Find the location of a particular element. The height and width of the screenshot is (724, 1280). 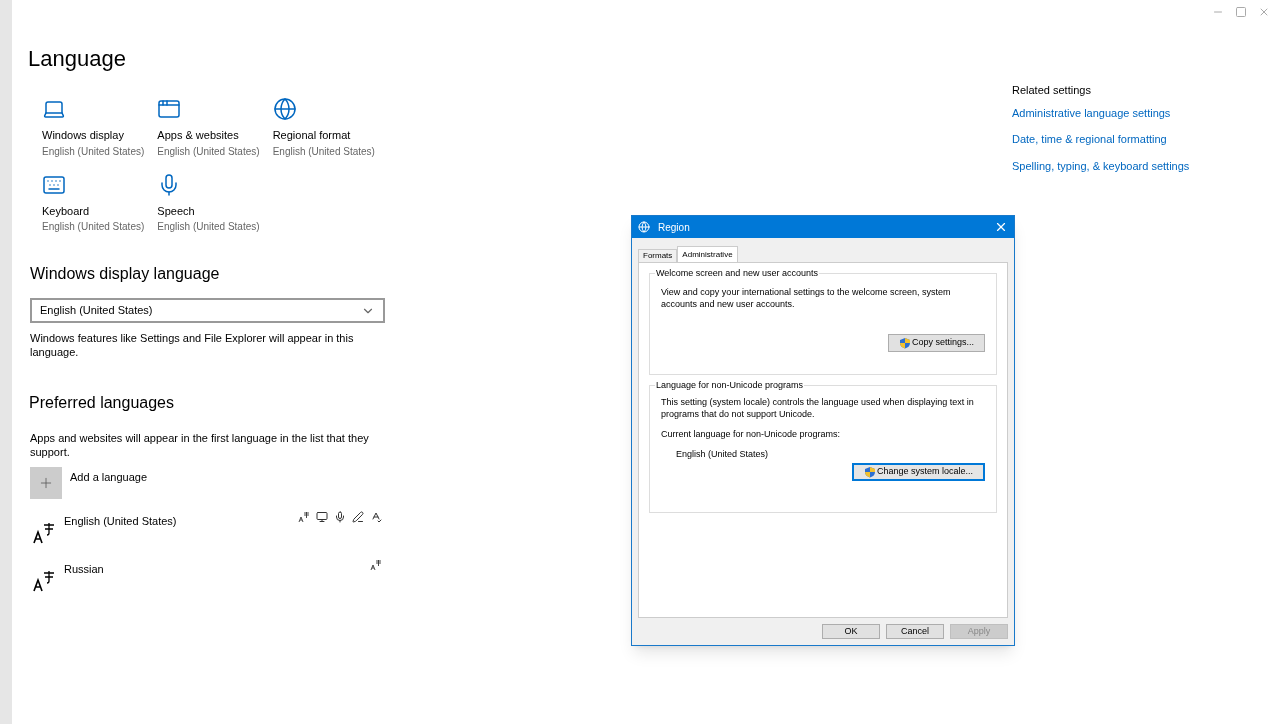

dialog-button: OK is located at coordinates (851, 631).